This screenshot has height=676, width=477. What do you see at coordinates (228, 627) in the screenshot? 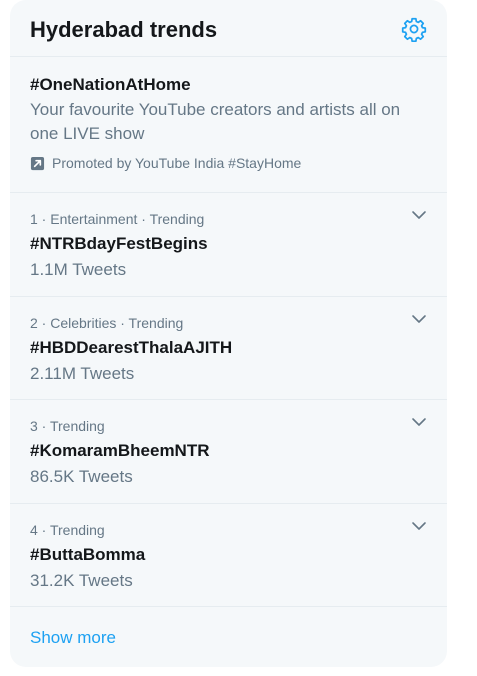
I see `show-more-link: Show more` at bounding box center [228, 627].